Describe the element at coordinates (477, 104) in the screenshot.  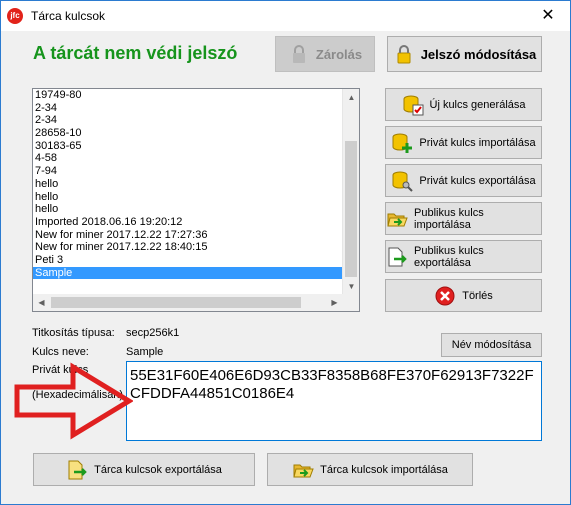
I see `generate-key-label: Új kulcs generálása` at that location.